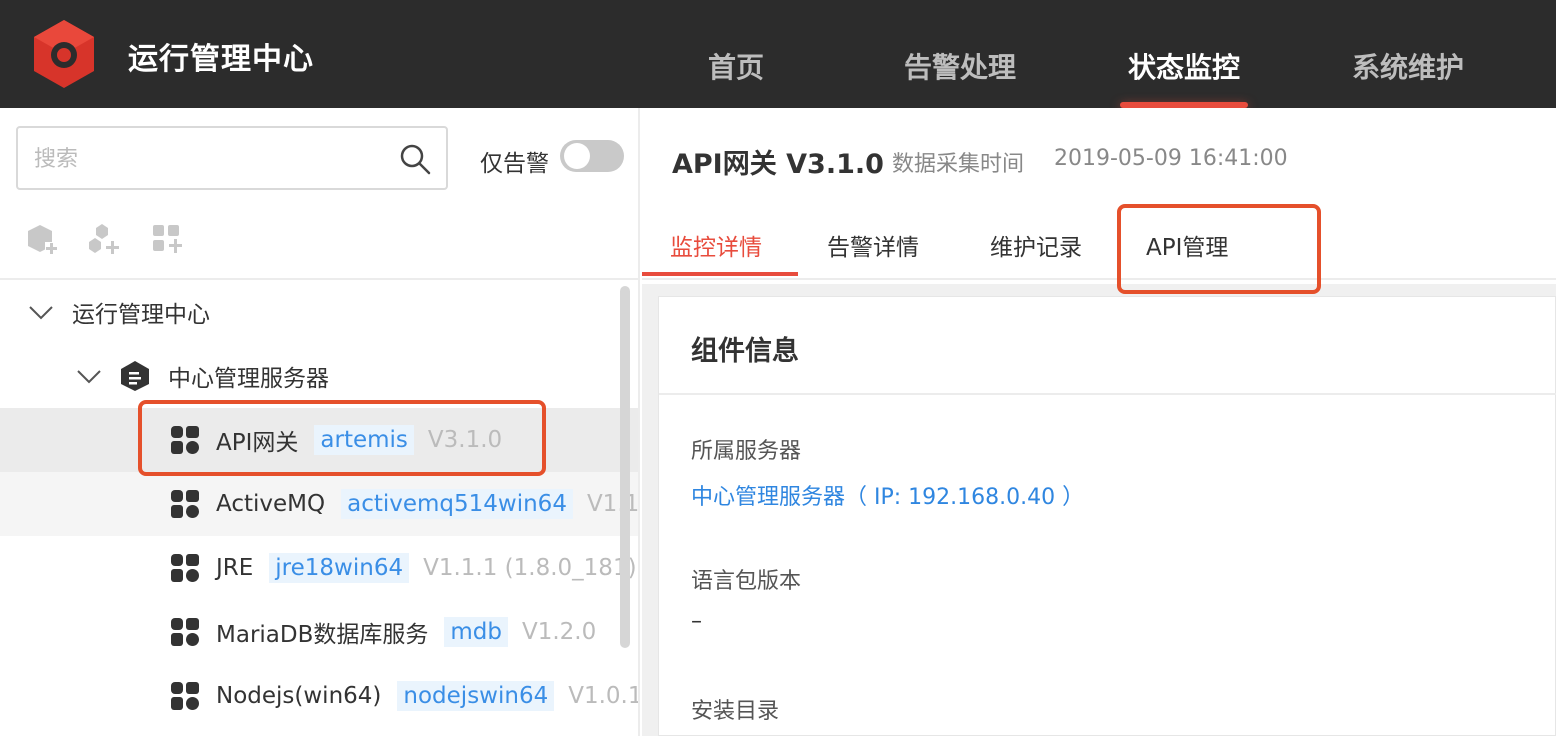 This screenshot has width=1556, height=736. What do you see at coordinates (141, 315) in the screenshot?
I see `tree-root-label: 运行管理中心` at bounding box center [141, 315].